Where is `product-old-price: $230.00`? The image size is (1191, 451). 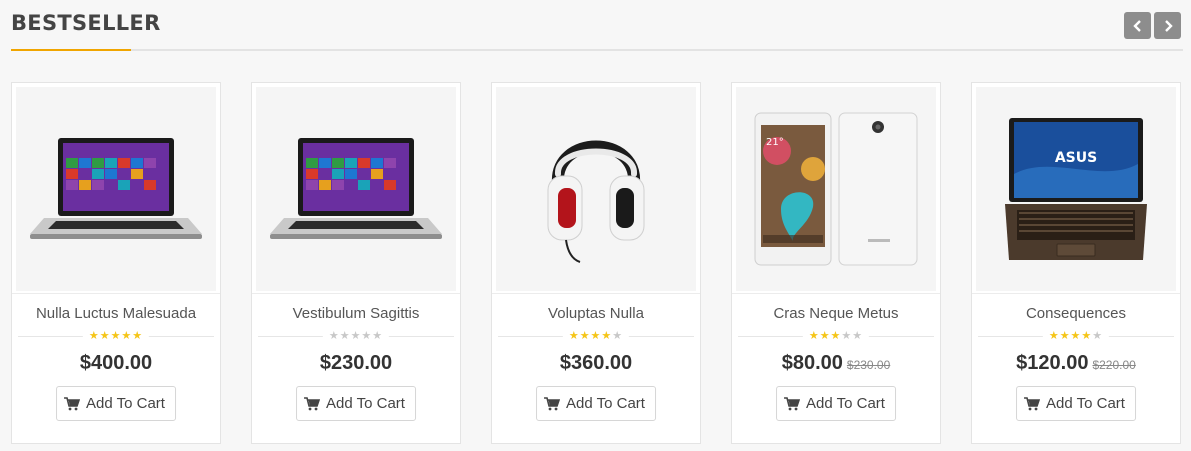 product-old-price: $230.00 is located at coordinates (868, 365).